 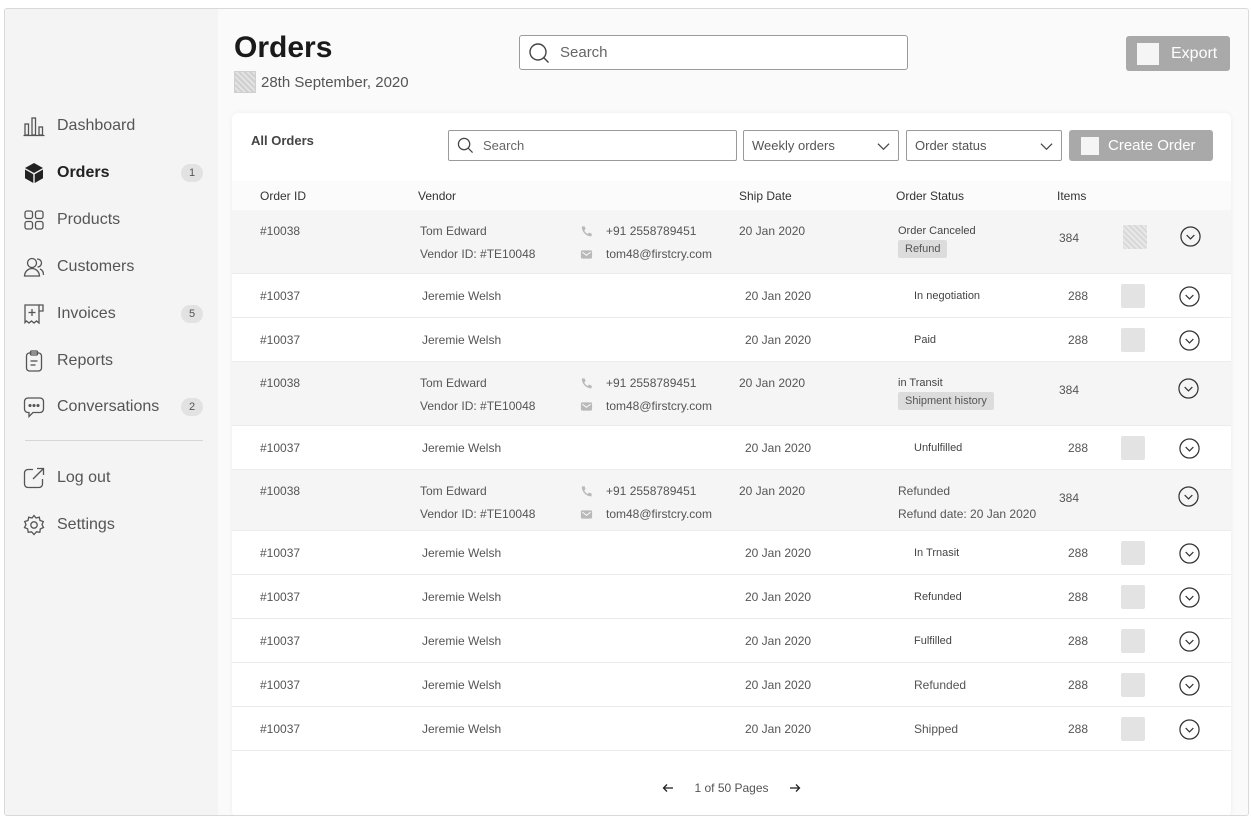 I want to click on count-badge: 2, so click(x=192, y=407).